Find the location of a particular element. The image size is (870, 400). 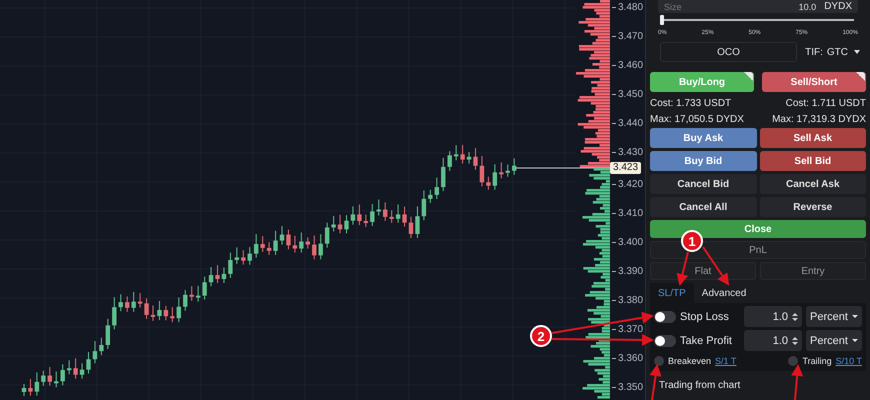

action-button: Sell Bid is located at coordinates (813, 161).